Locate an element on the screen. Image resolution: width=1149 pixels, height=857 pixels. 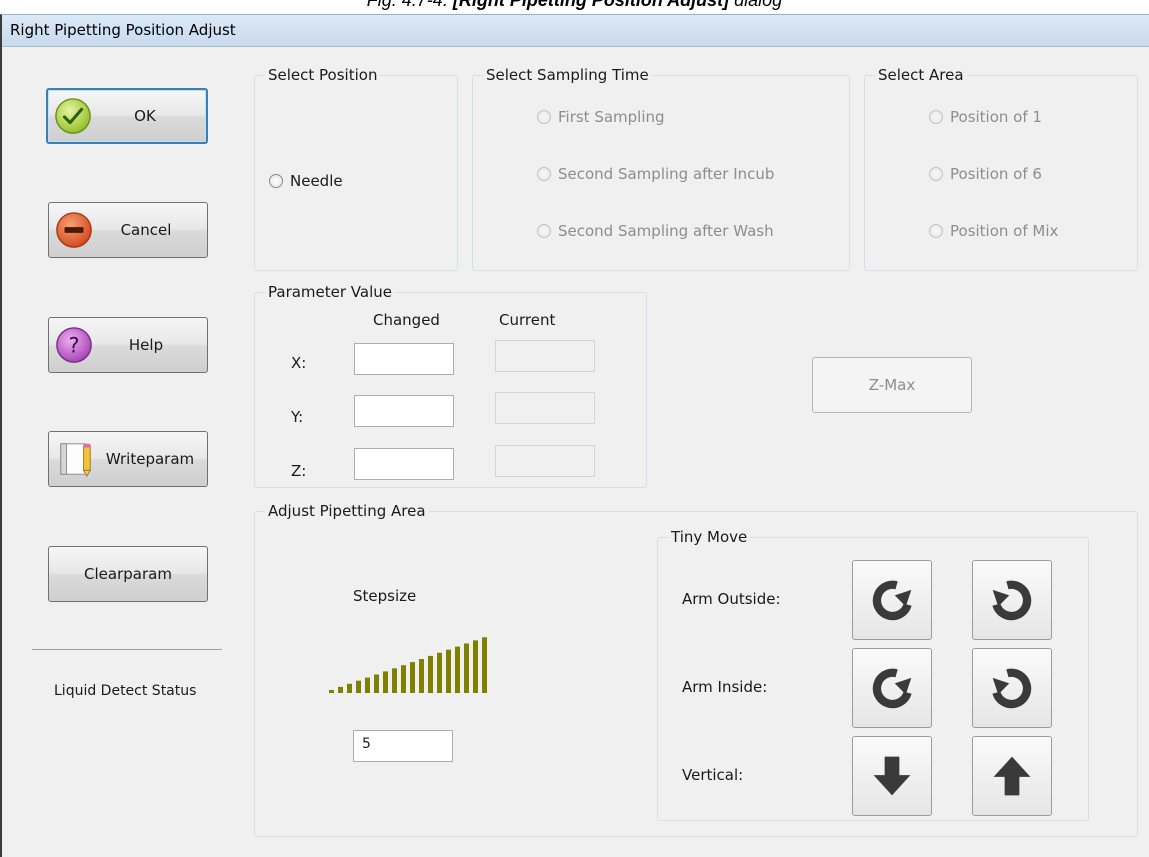
radio-second-sampling-wash-label: Second Sampling after Wash is located at coordinates (666, 231).